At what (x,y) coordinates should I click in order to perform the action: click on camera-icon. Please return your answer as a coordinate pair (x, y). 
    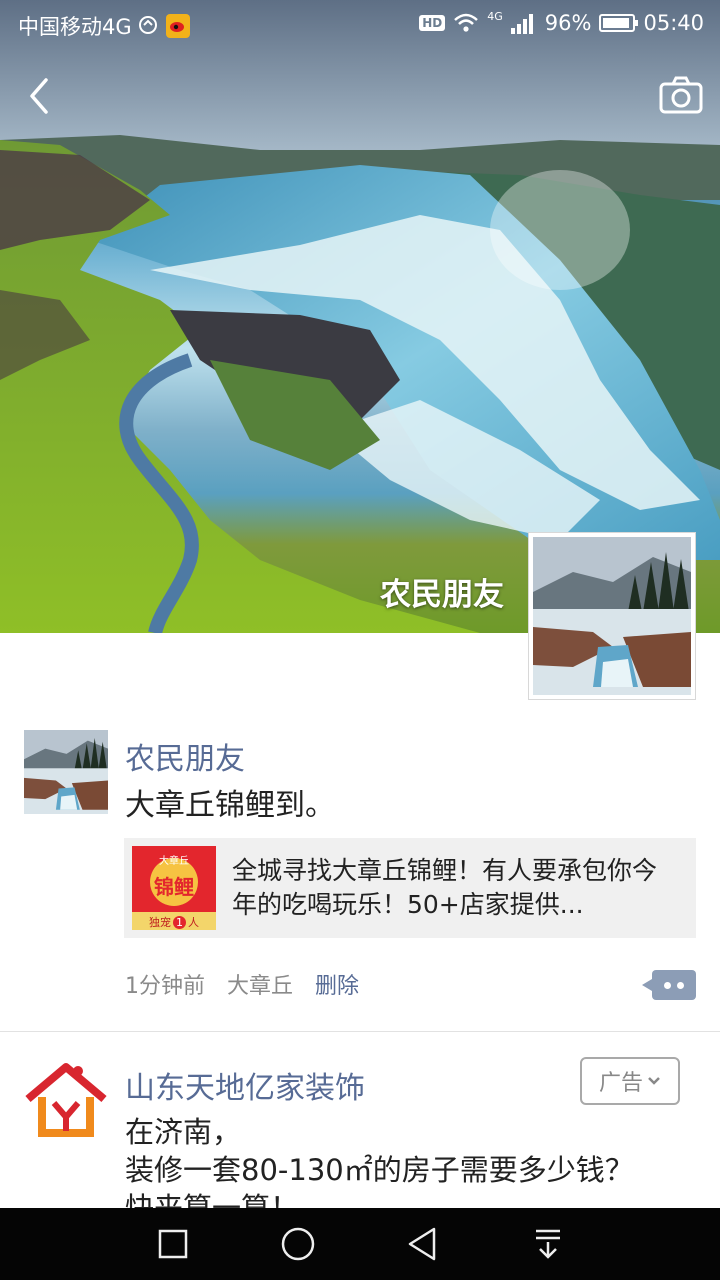
    Looking at the image, I should click on (681, 95).